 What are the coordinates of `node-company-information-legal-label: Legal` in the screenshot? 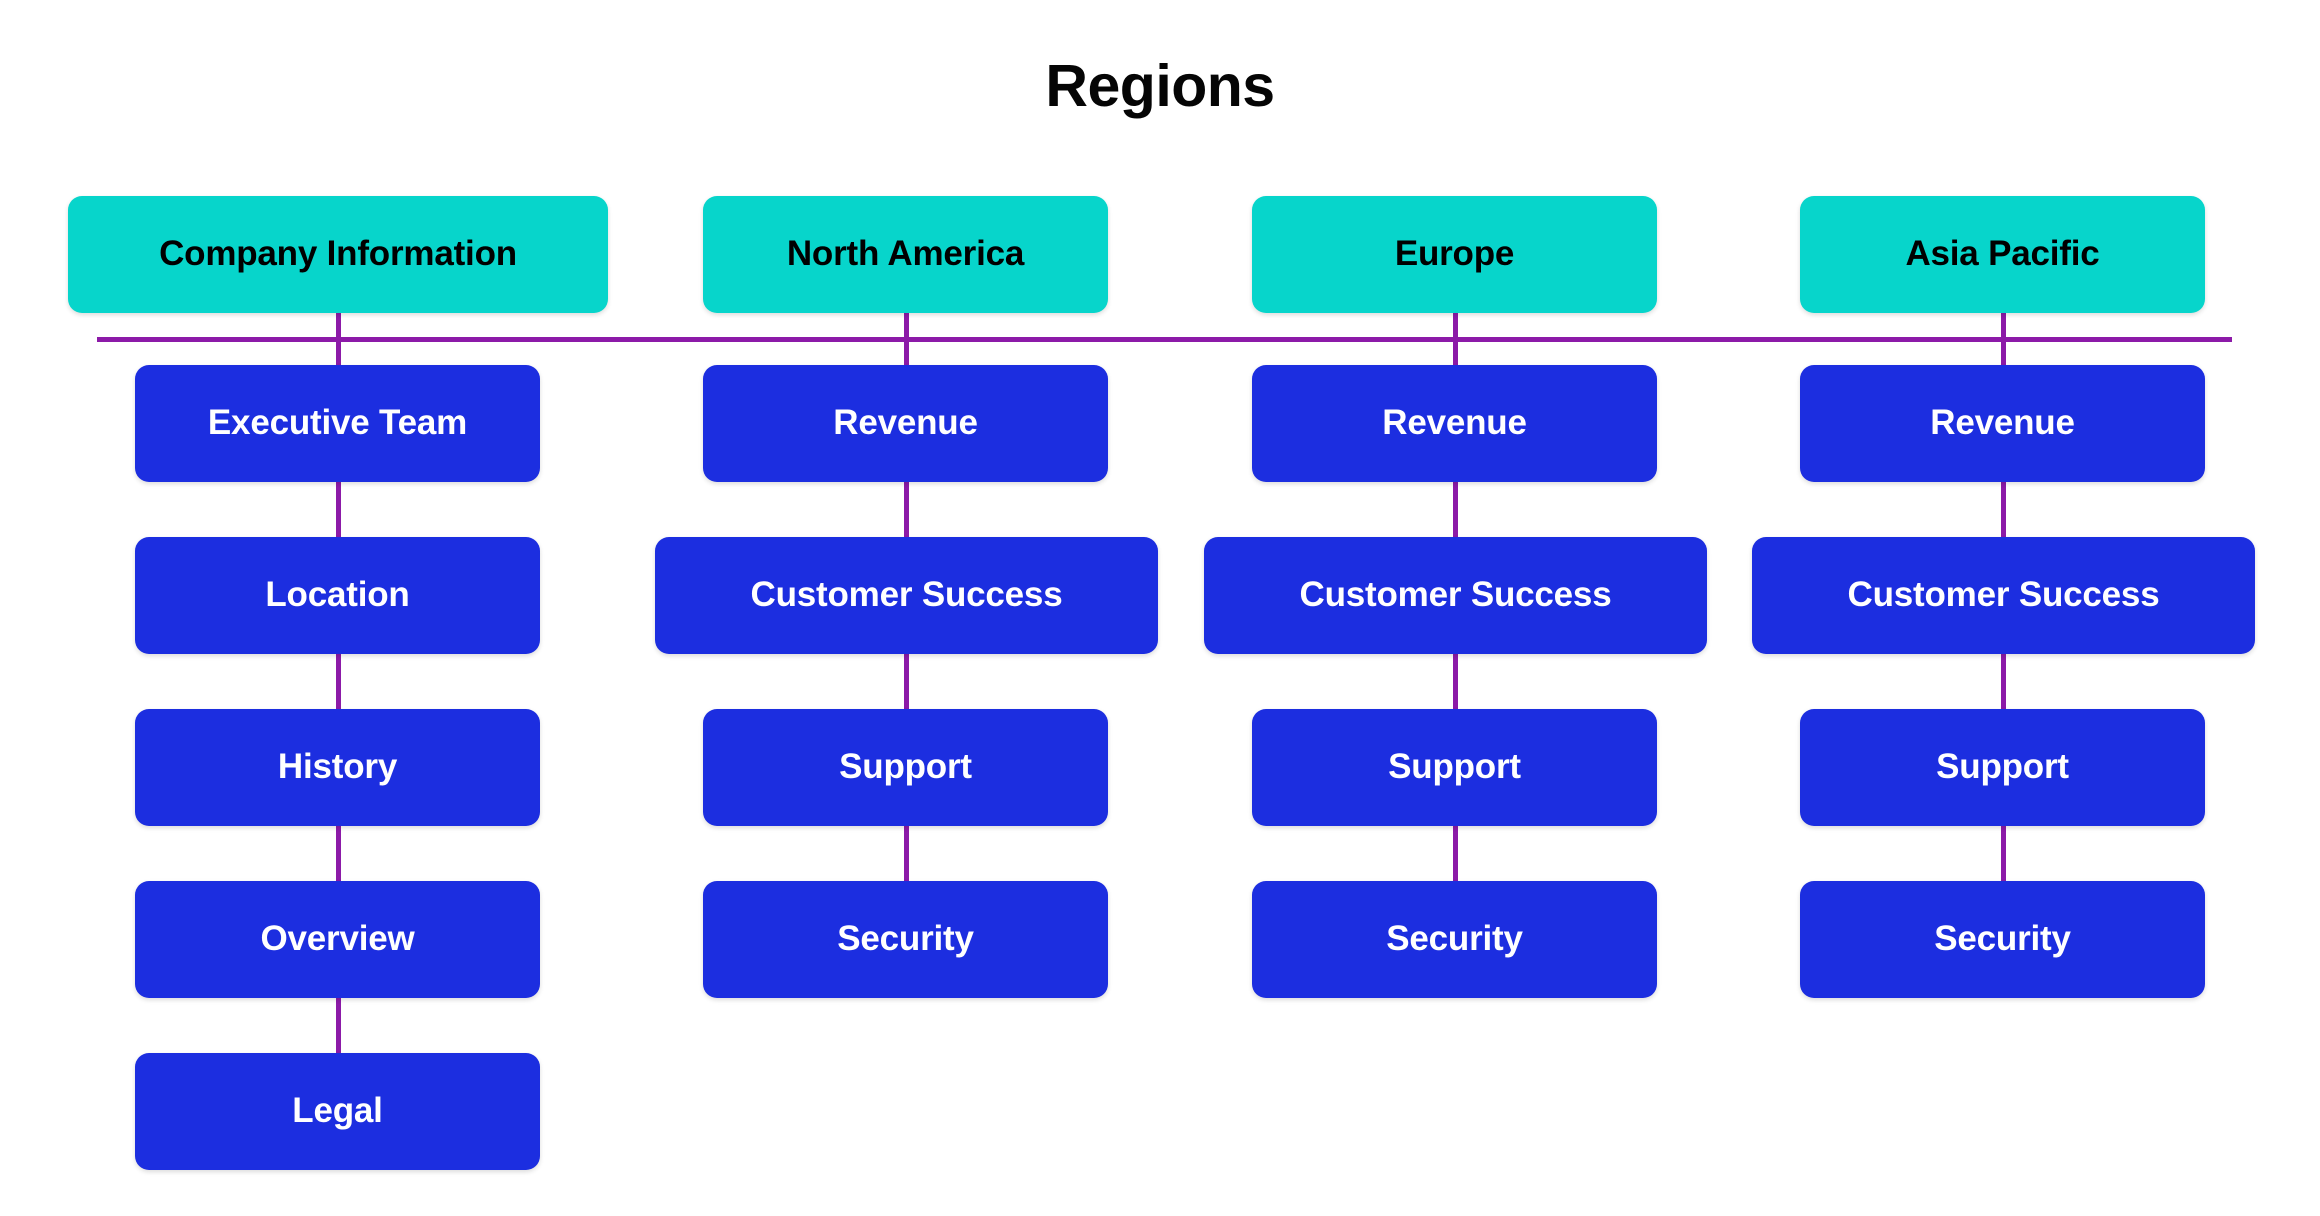 It's located at (337, 1111).